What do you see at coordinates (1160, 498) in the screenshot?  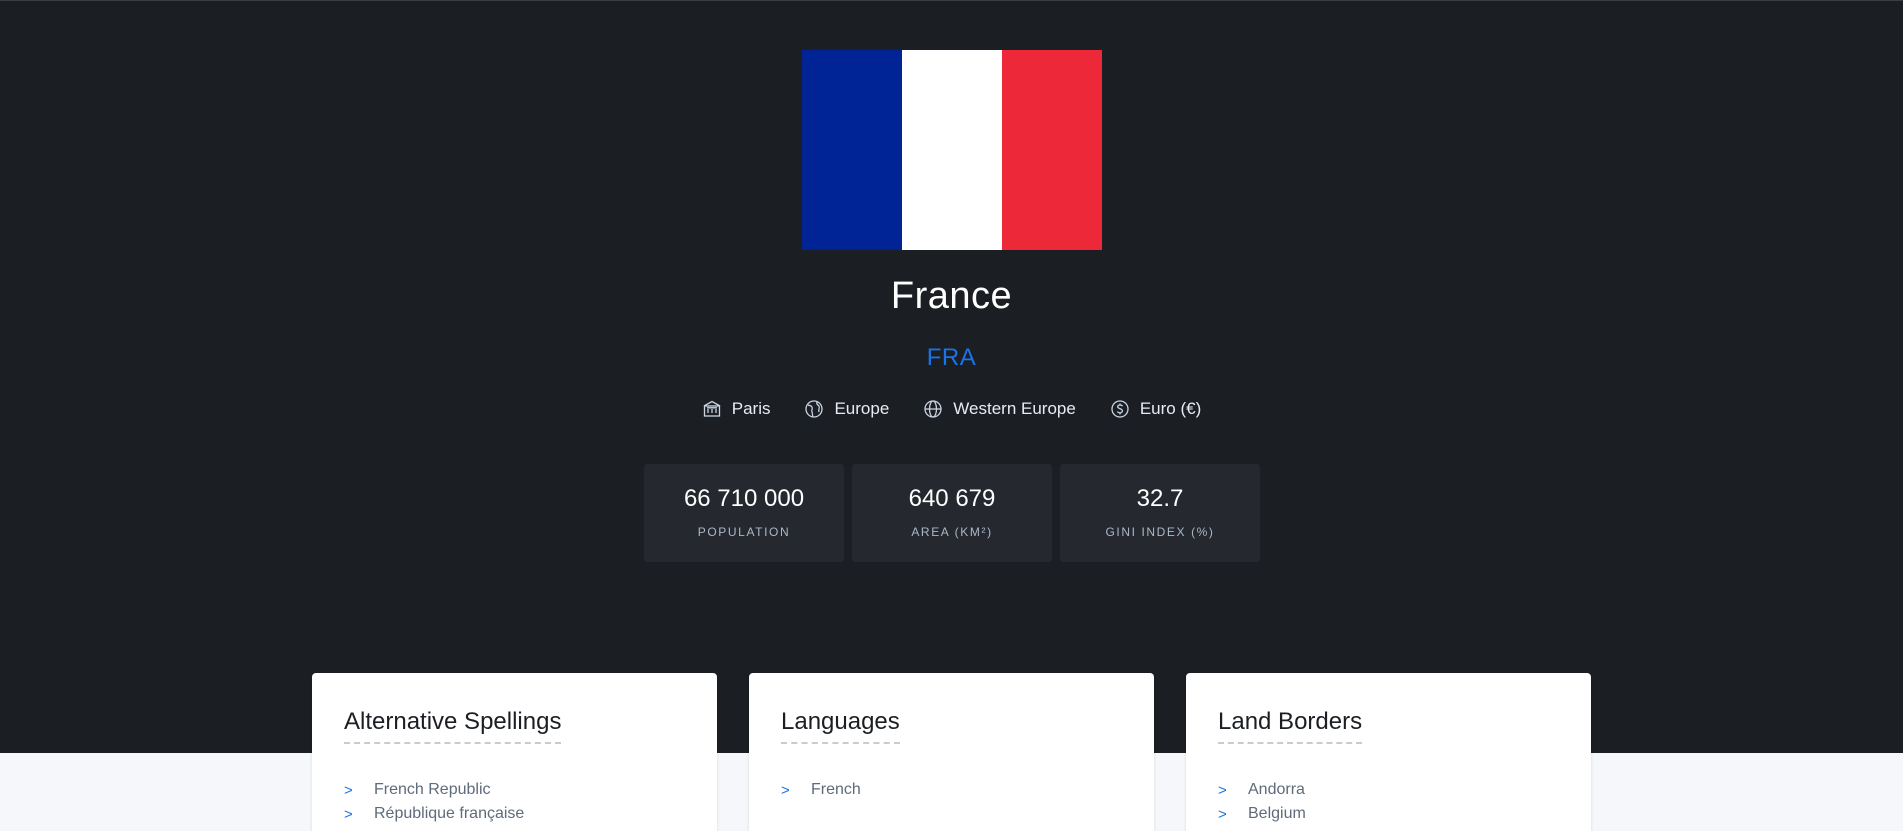 I see `stat-value: 32.7` at bounding box center [1160, 498].